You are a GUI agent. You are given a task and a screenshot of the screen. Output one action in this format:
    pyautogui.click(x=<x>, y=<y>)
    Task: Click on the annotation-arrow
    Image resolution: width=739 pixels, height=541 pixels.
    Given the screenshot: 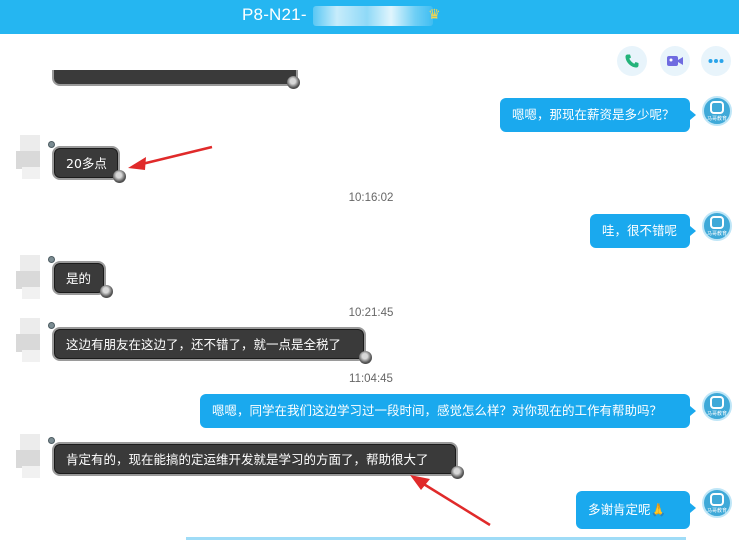 What is the action you would take?
    pyautogui.click(x=450, y=501)
    